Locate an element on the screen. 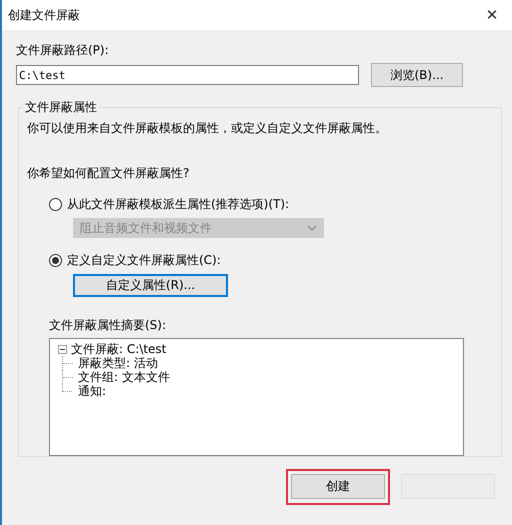  close-button: ✕ is located at coordinates (492, 15).